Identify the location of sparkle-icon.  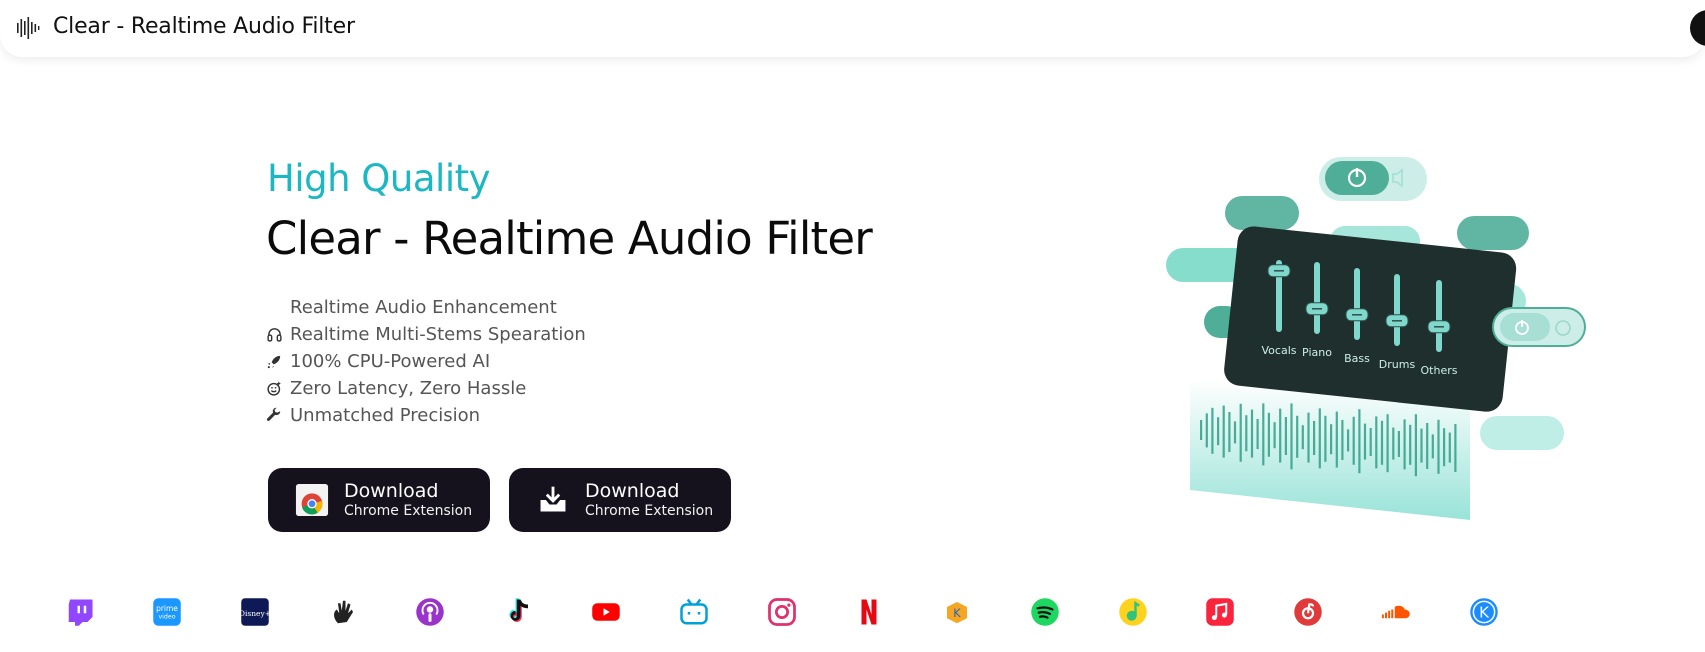
(278, 308).